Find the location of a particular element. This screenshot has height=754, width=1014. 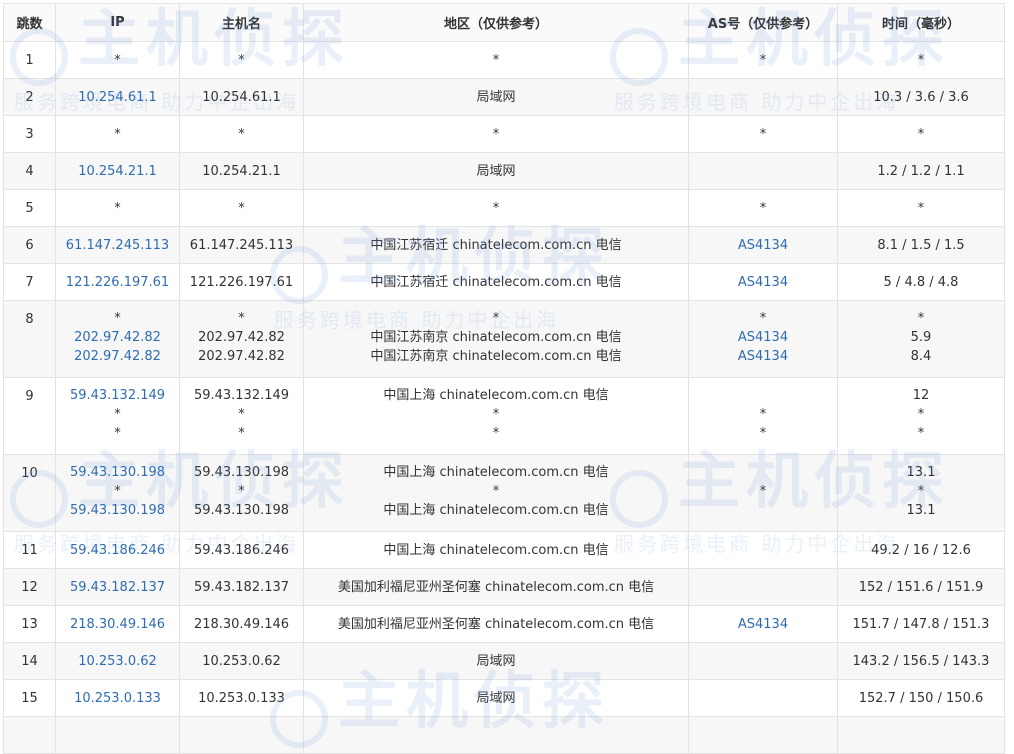

host-value: 59.43.130.198 is located at coordinates (241, 510).